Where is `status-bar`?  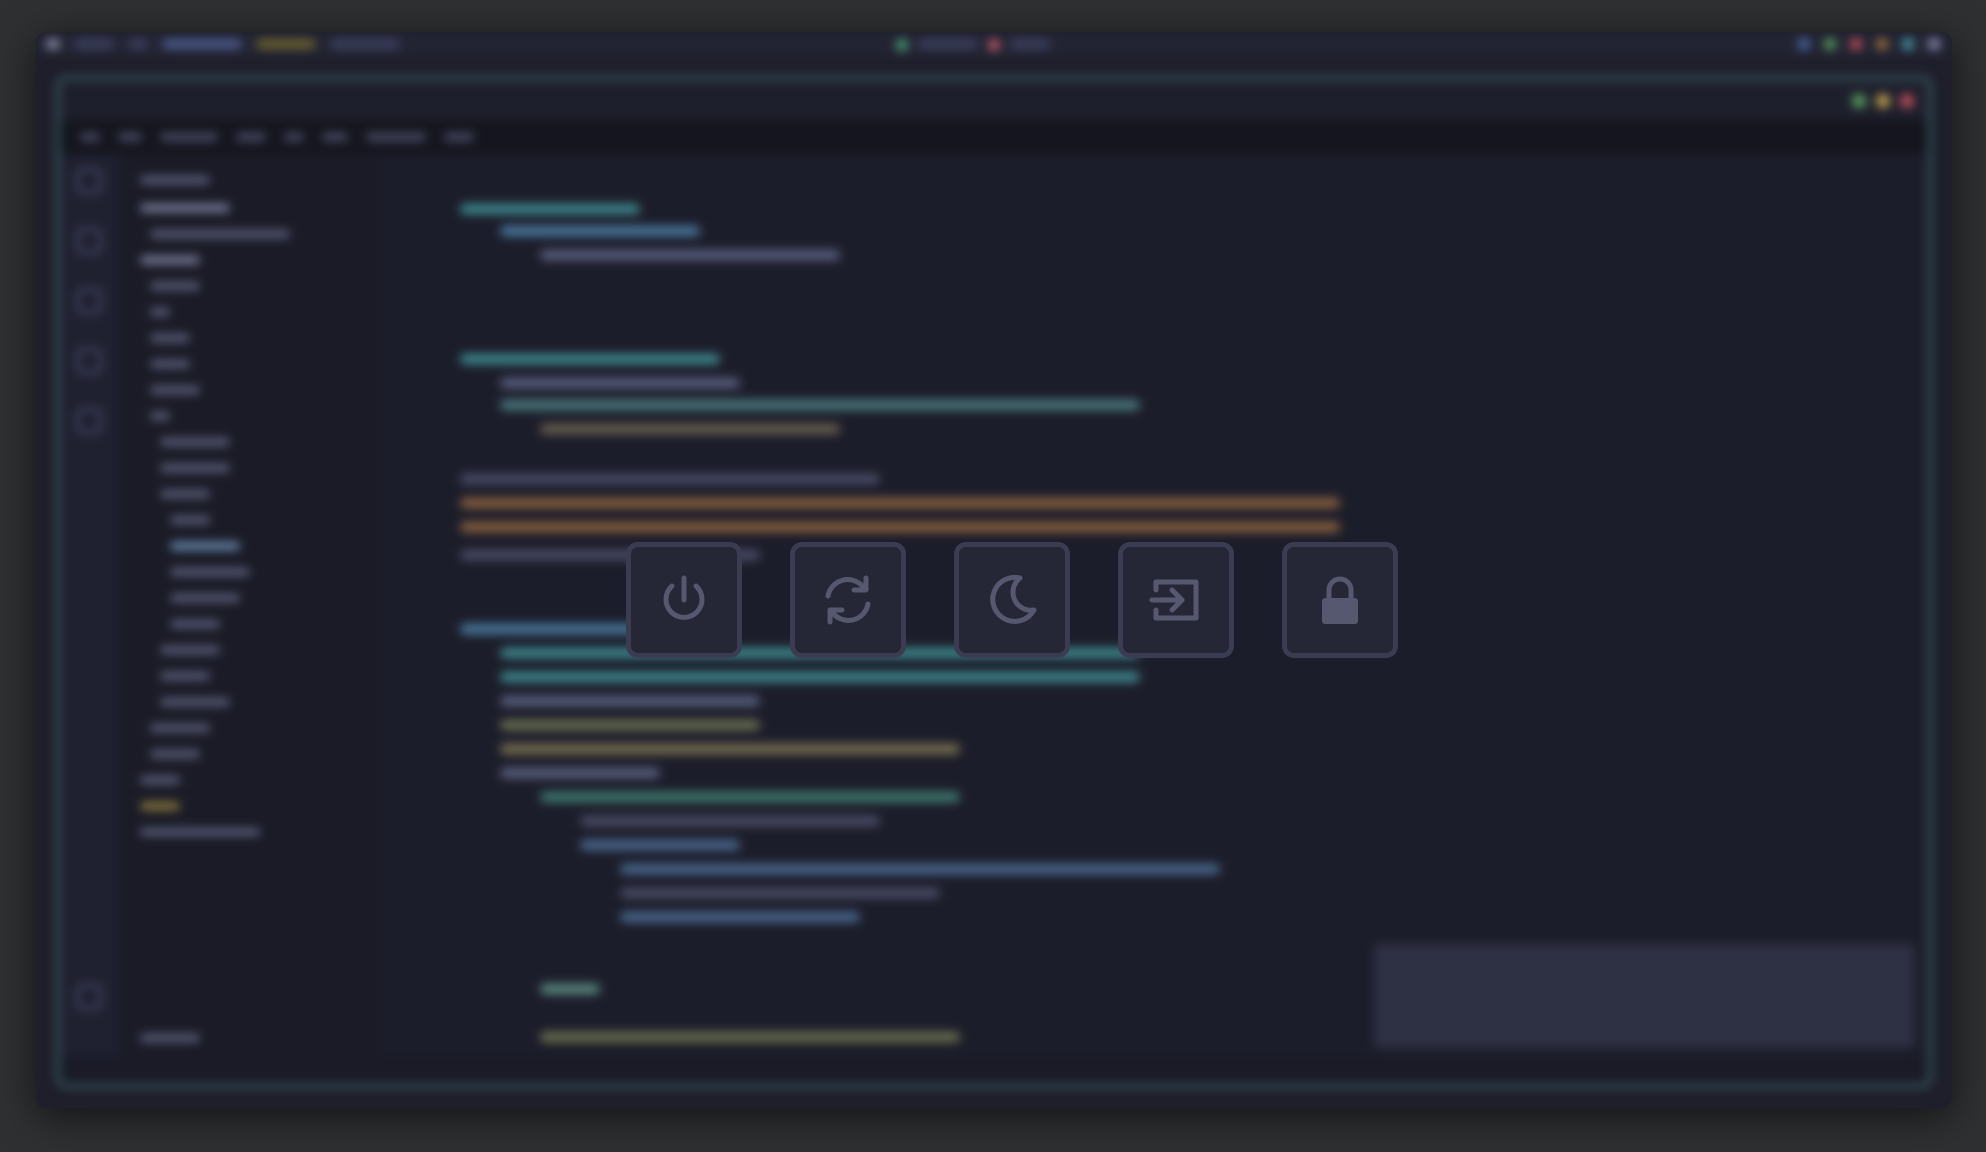 status-bar is located at coordinates (994, 1070).